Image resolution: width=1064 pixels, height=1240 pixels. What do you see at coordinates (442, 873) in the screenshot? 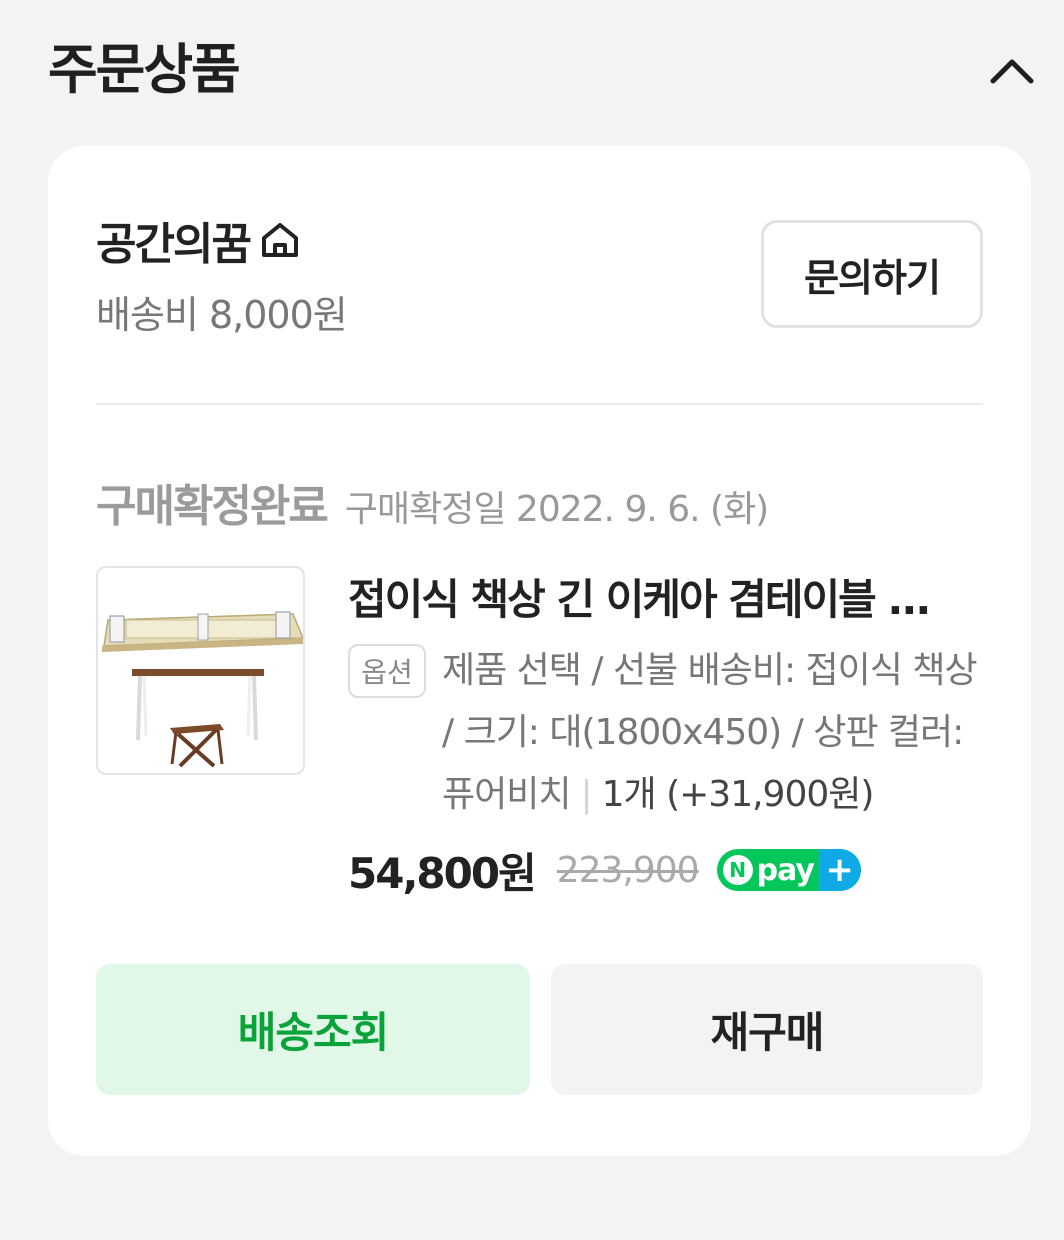
I see `sale-price: 54,800원` at bounding box center [442, 873].